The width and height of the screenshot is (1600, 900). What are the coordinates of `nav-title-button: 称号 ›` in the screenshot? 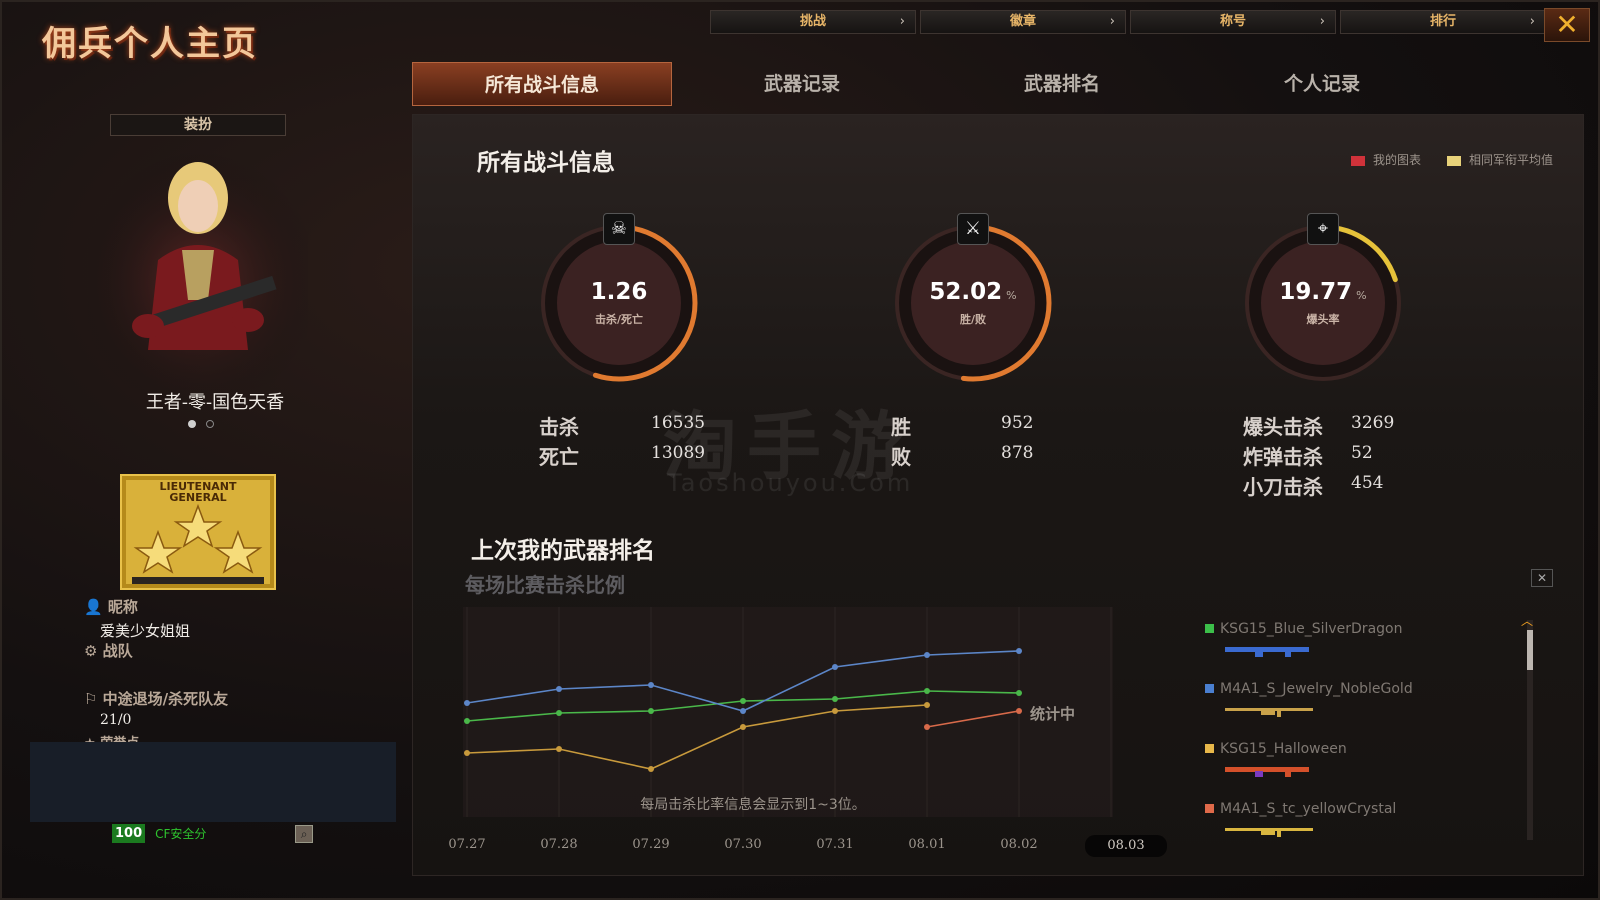 It's located at (1233, 22).